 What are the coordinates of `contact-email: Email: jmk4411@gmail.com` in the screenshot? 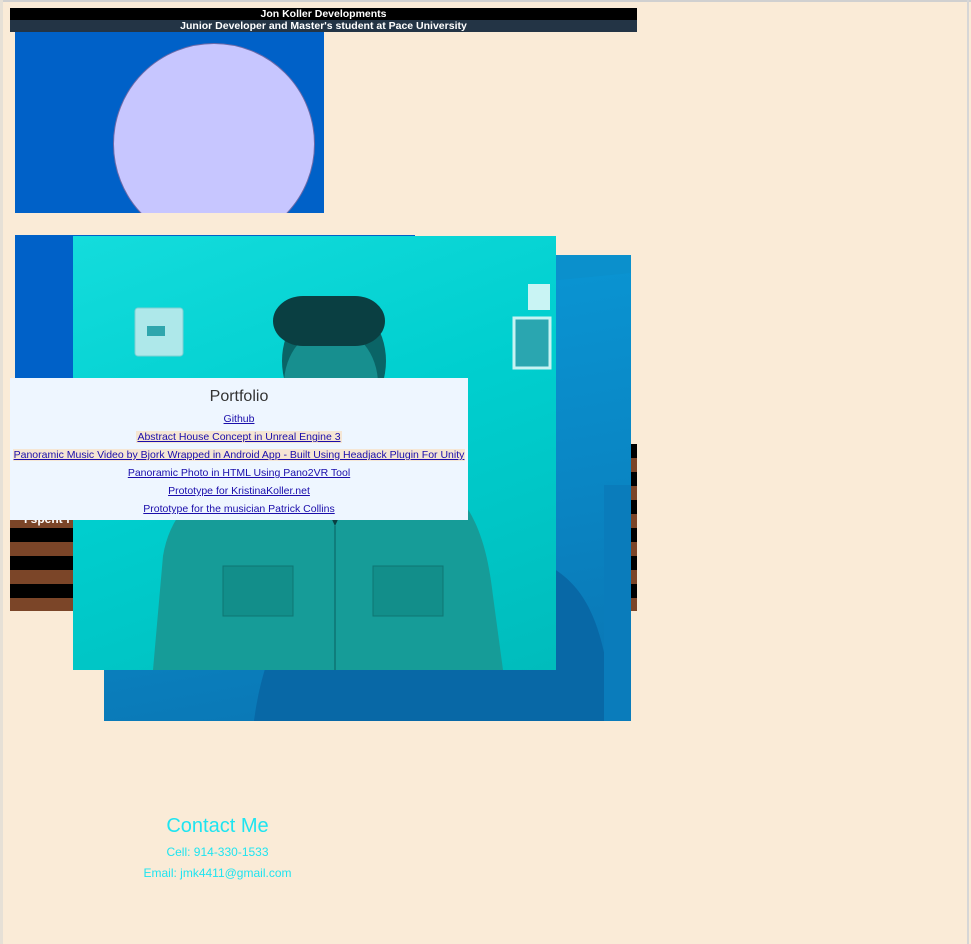 It's located at (217, 873).